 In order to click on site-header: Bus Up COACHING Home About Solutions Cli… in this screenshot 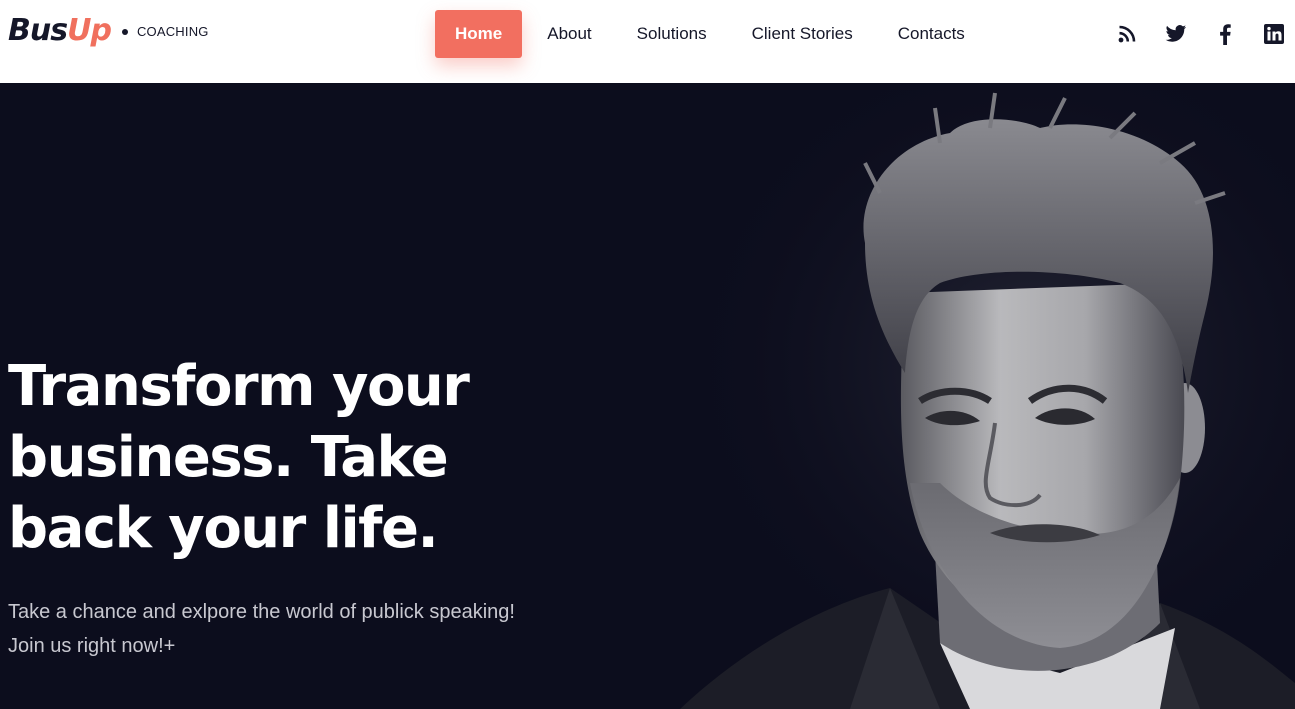, I will do `click(647, 41)`.